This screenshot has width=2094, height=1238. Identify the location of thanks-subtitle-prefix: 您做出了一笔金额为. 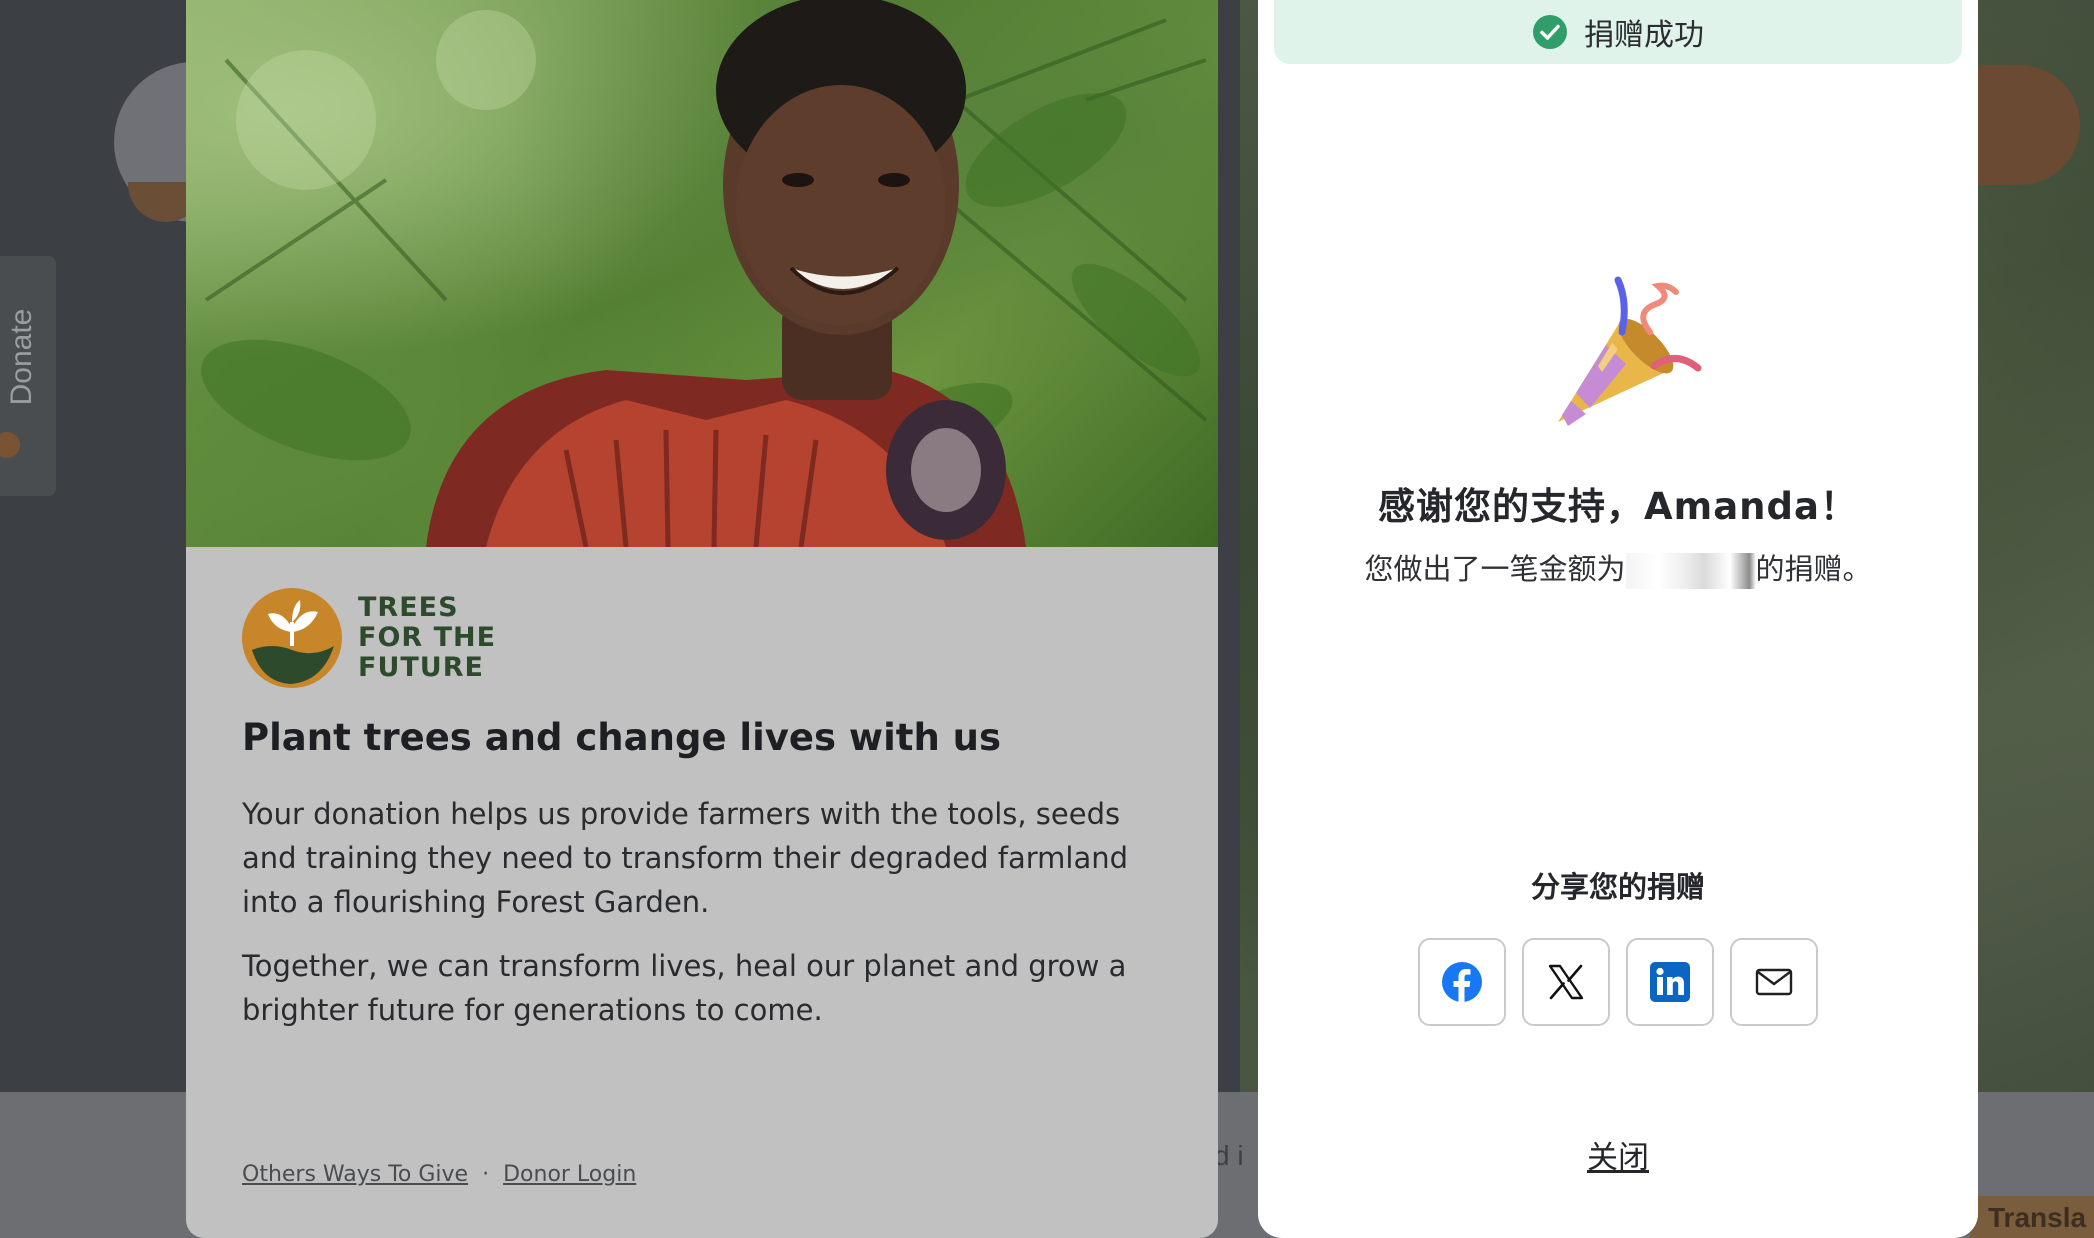
(1495, 569).